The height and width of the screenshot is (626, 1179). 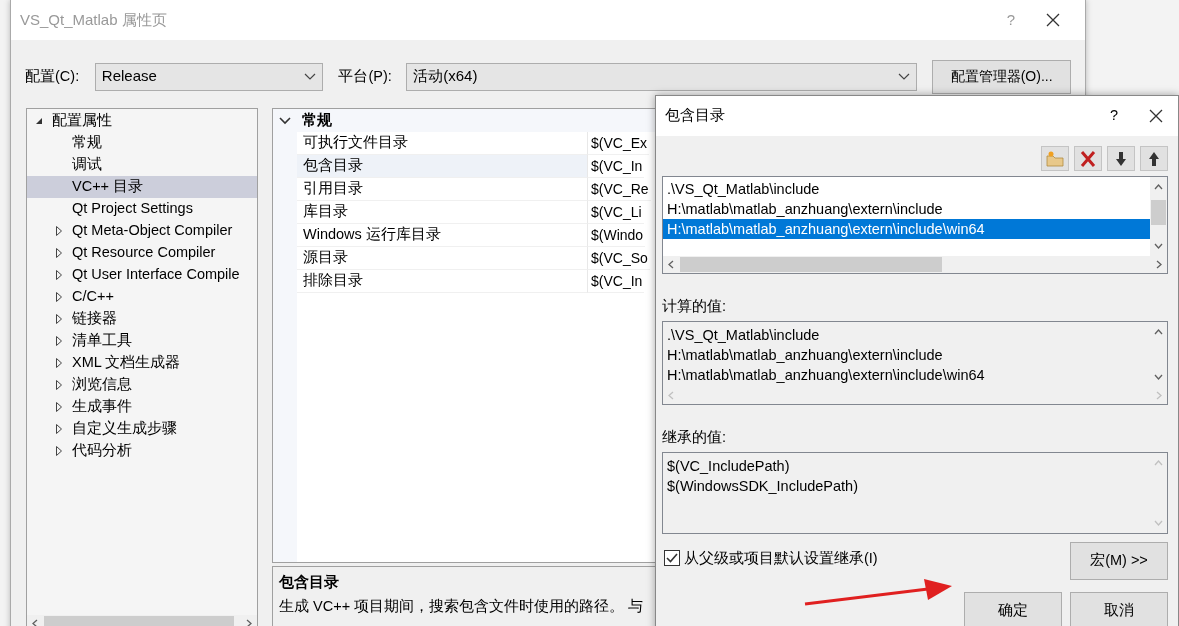 What do you see at coordinates (142, 341) in the screenshot?
I see `tree-item: 清单工具` at bounding box center [142, 341].